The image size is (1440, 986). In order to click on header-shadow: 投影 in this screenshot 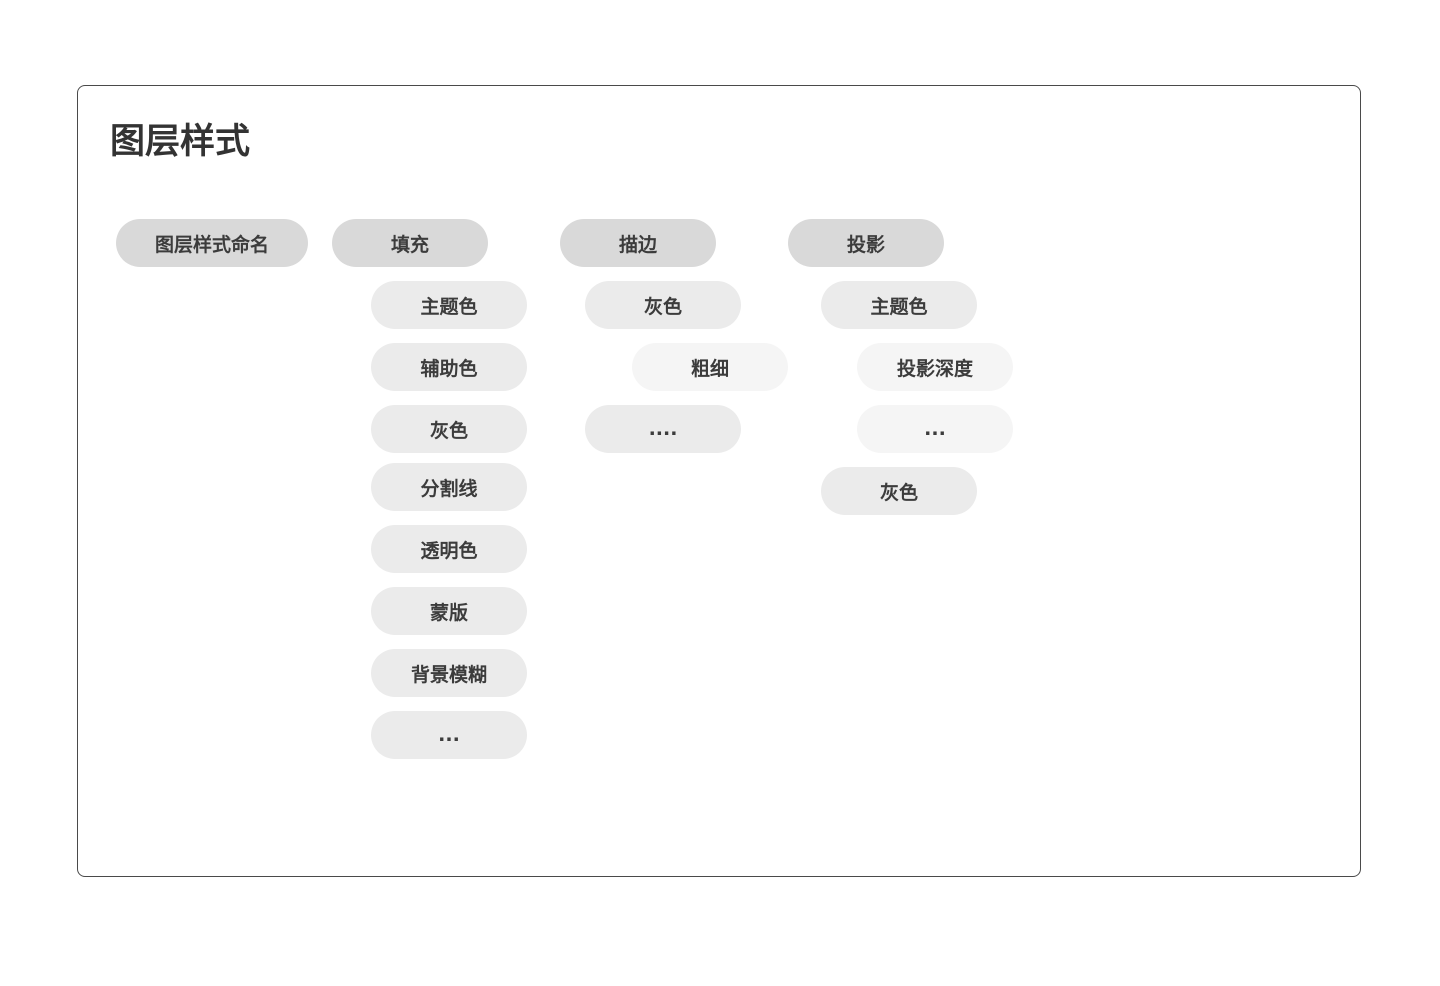, I will do `click(866, 243)`.